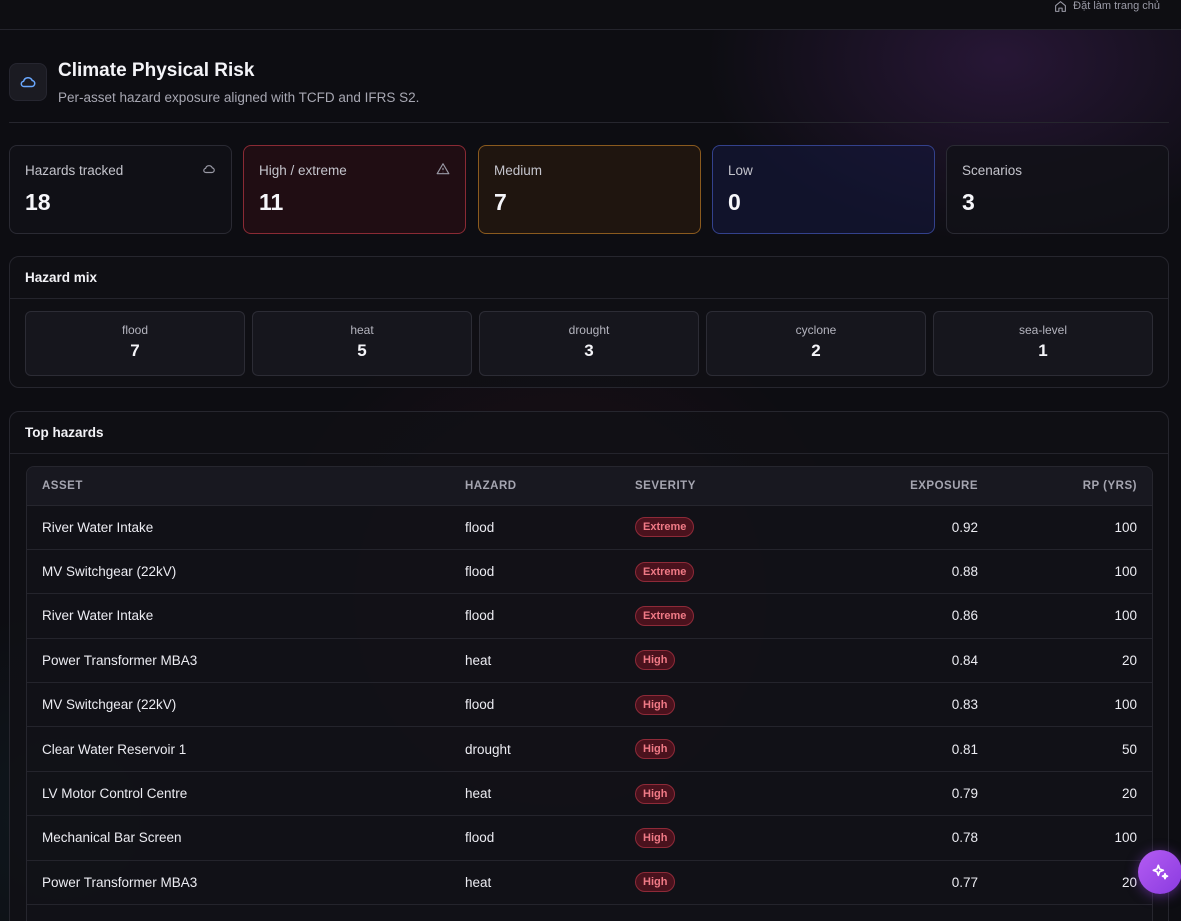  I want to click on hazard-mix-card-drought: drought 3, so click(589, 343).